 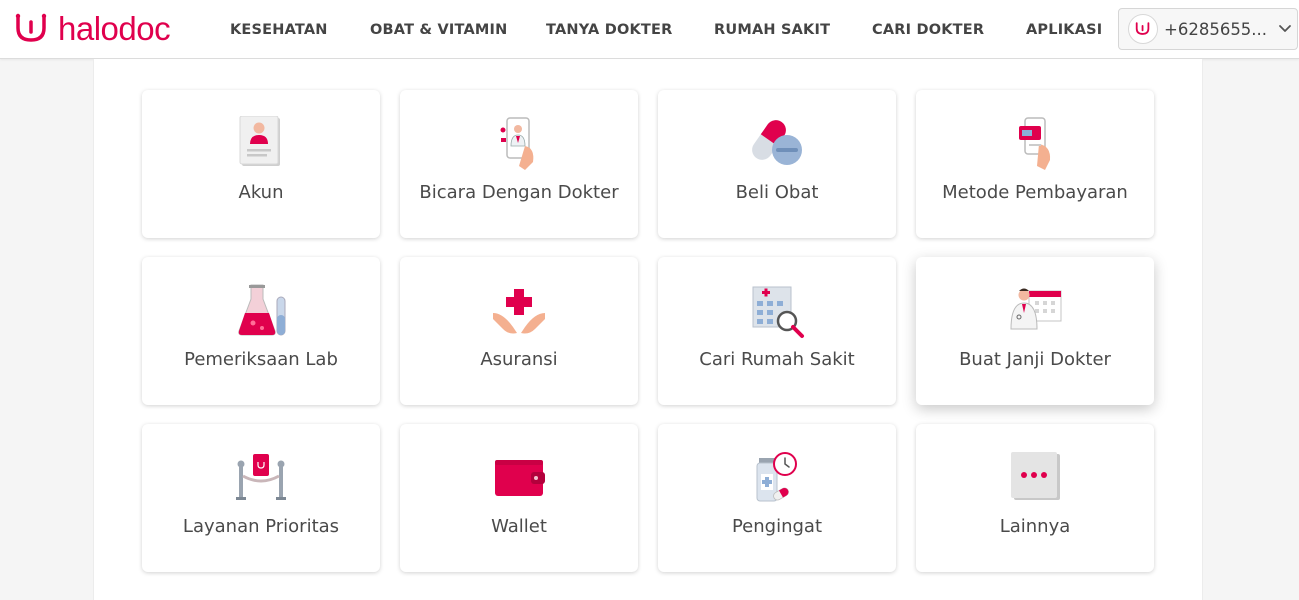 I want to click on doctor-appointment-icon, so click(x=1035, y=311).